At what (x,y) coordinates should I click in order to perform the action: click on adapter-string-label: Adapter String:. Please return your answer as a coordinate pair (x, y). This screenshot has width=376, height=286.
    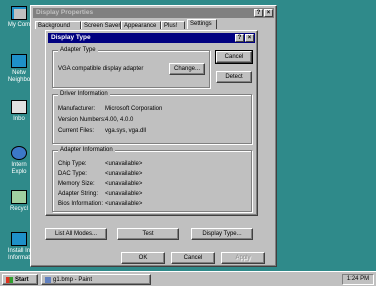
    Looking at the image, I should click on (78, 194).